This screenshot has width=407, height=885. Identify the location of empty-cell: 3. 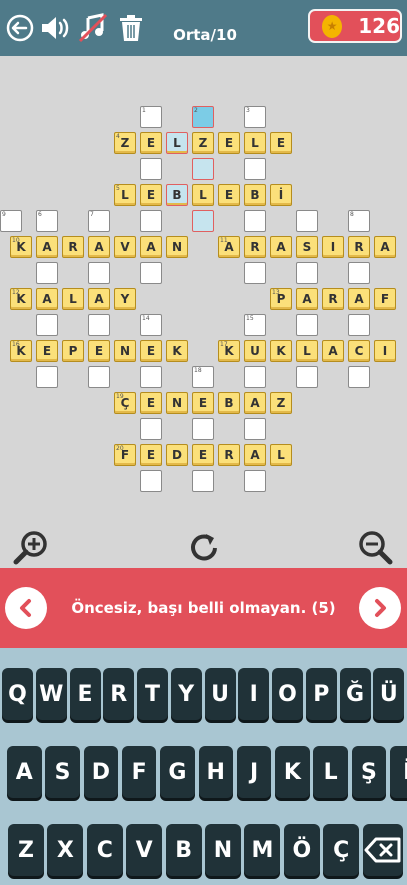
(255, 117).